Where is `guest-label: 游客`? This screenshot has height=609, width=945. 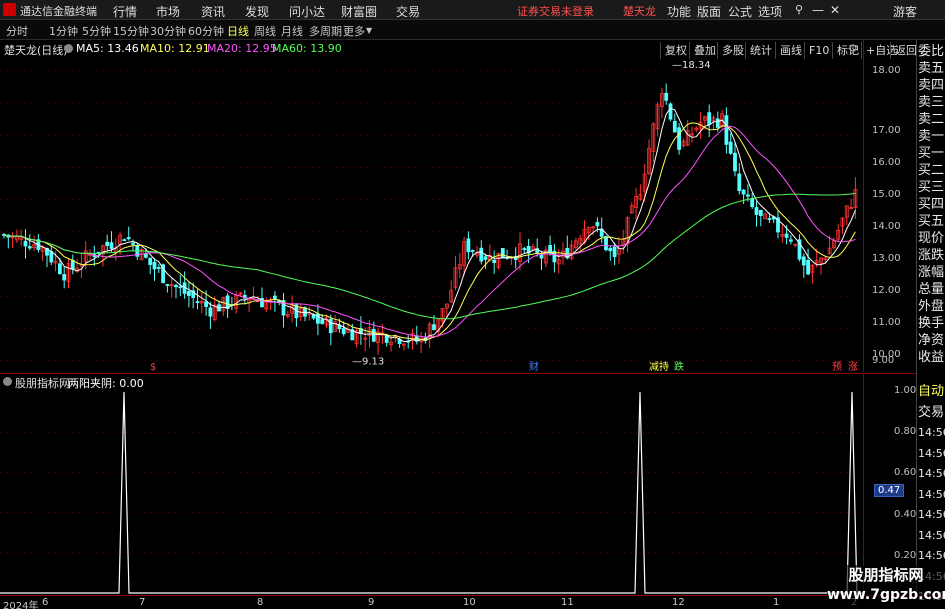
guest-label: 游客 is located at coordinates (905, 11).